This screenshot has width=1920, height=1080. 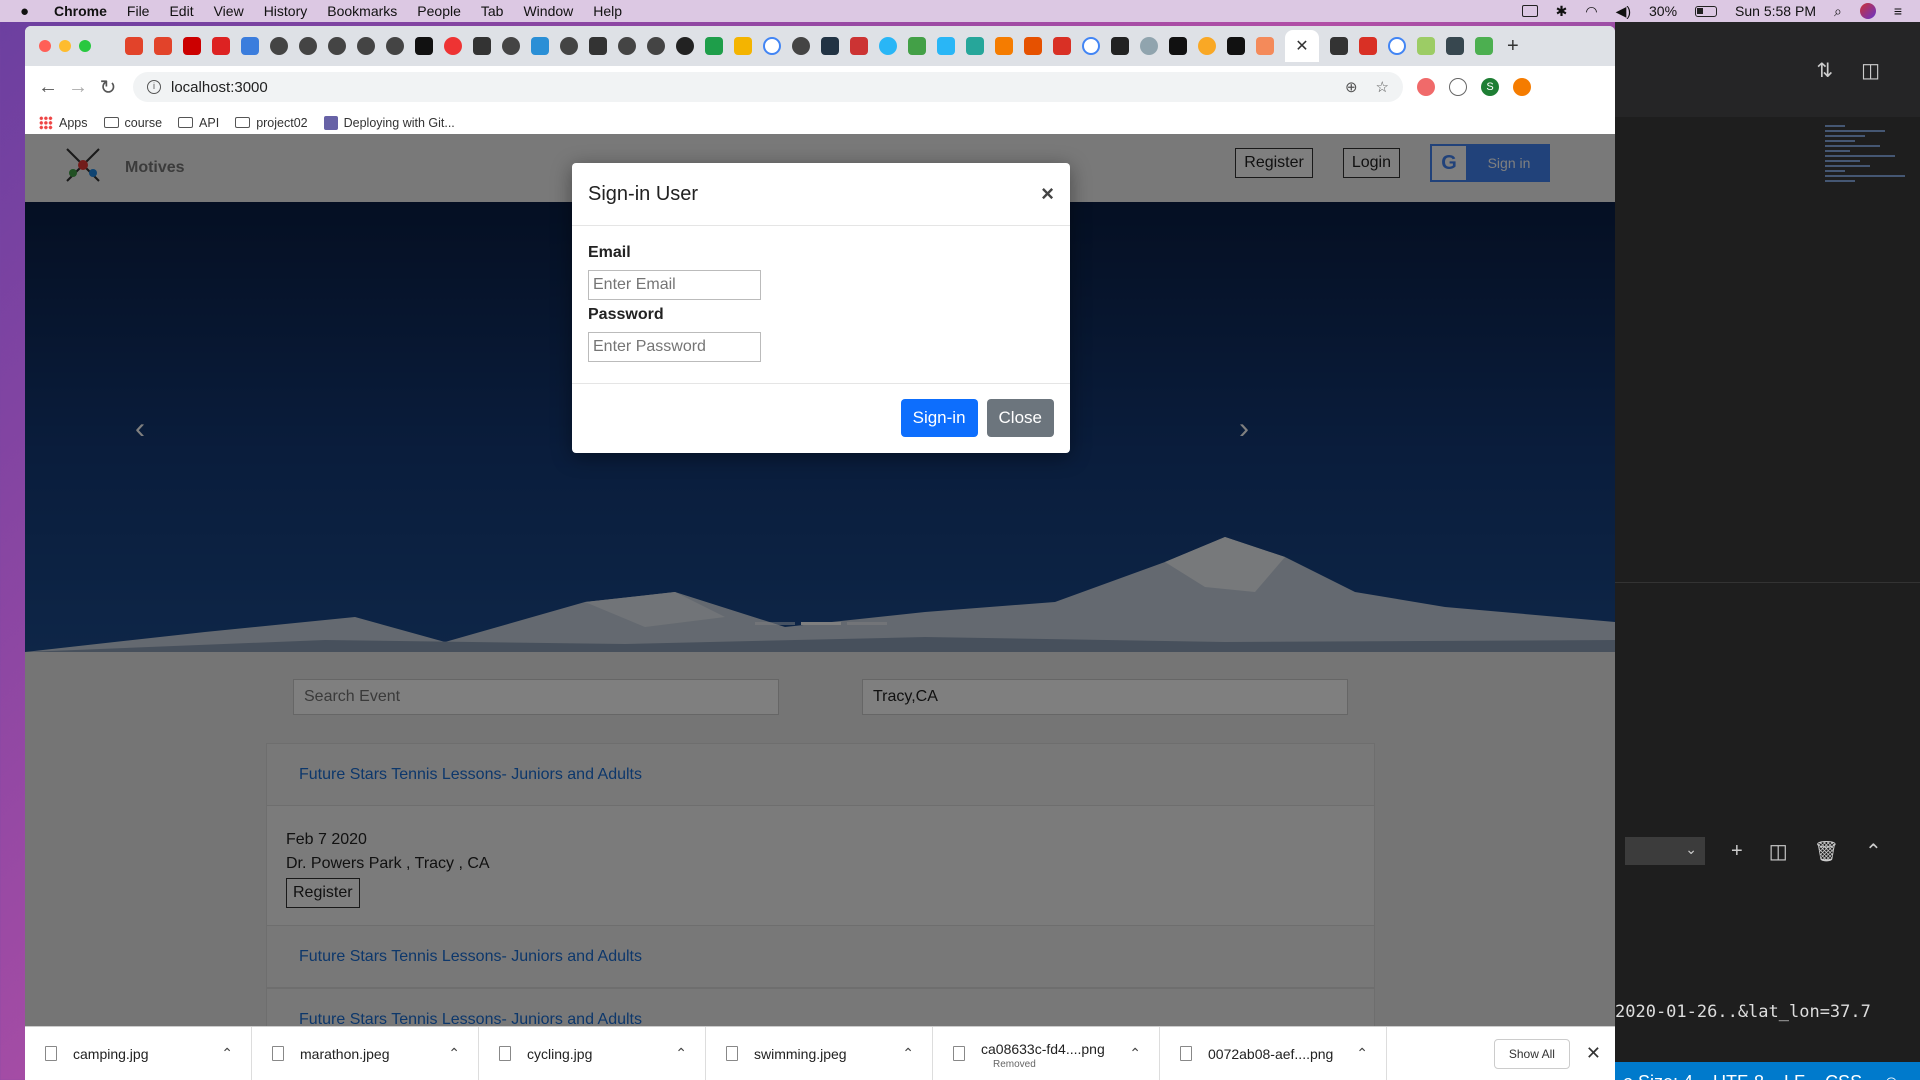 What do you see at coordinates (1658, 1076) in the screenshot?
I see `status-indent: o Size: 4` at bounding box center [1658, 1076].